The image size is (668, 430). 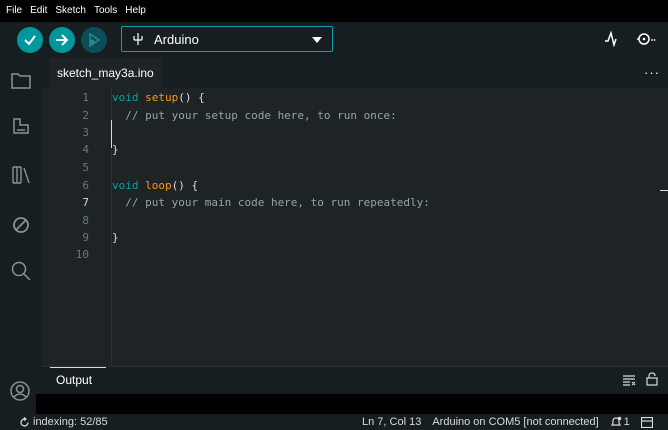 I want to click on arrow-right-icon, so click(x=62, y=40).